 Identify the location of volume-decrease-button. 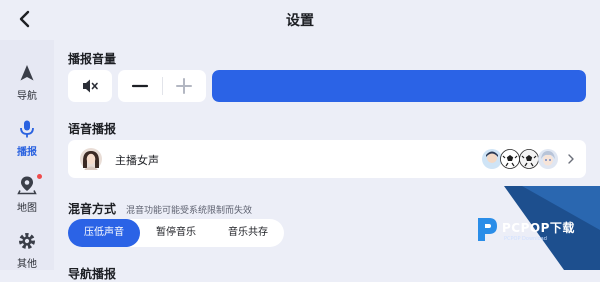
(140, 86).